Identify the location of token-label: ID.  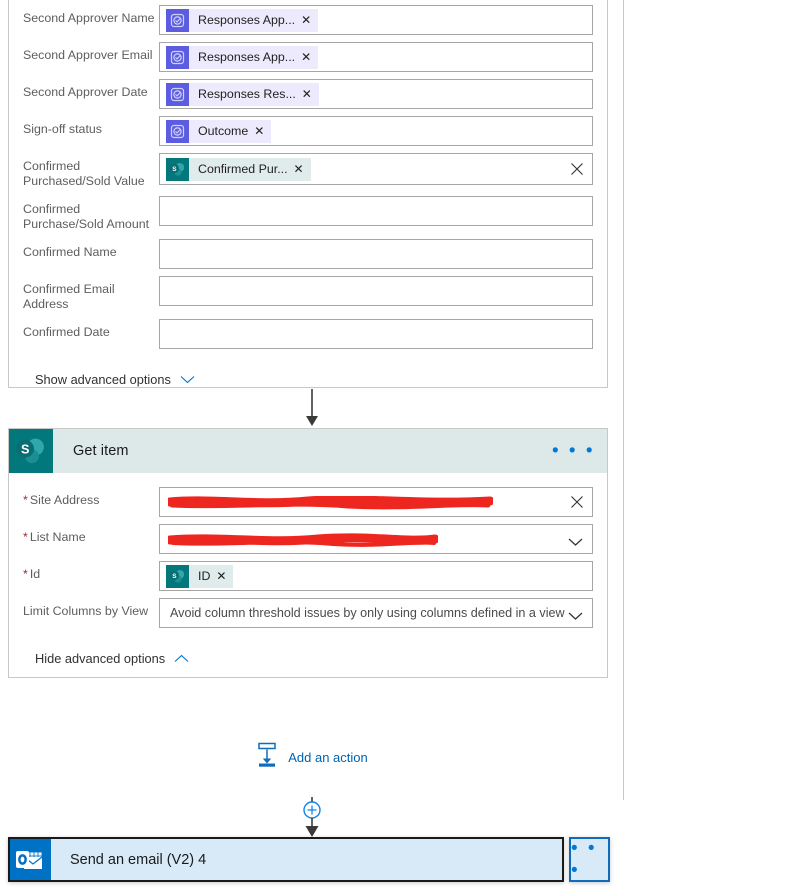
(204, 576).